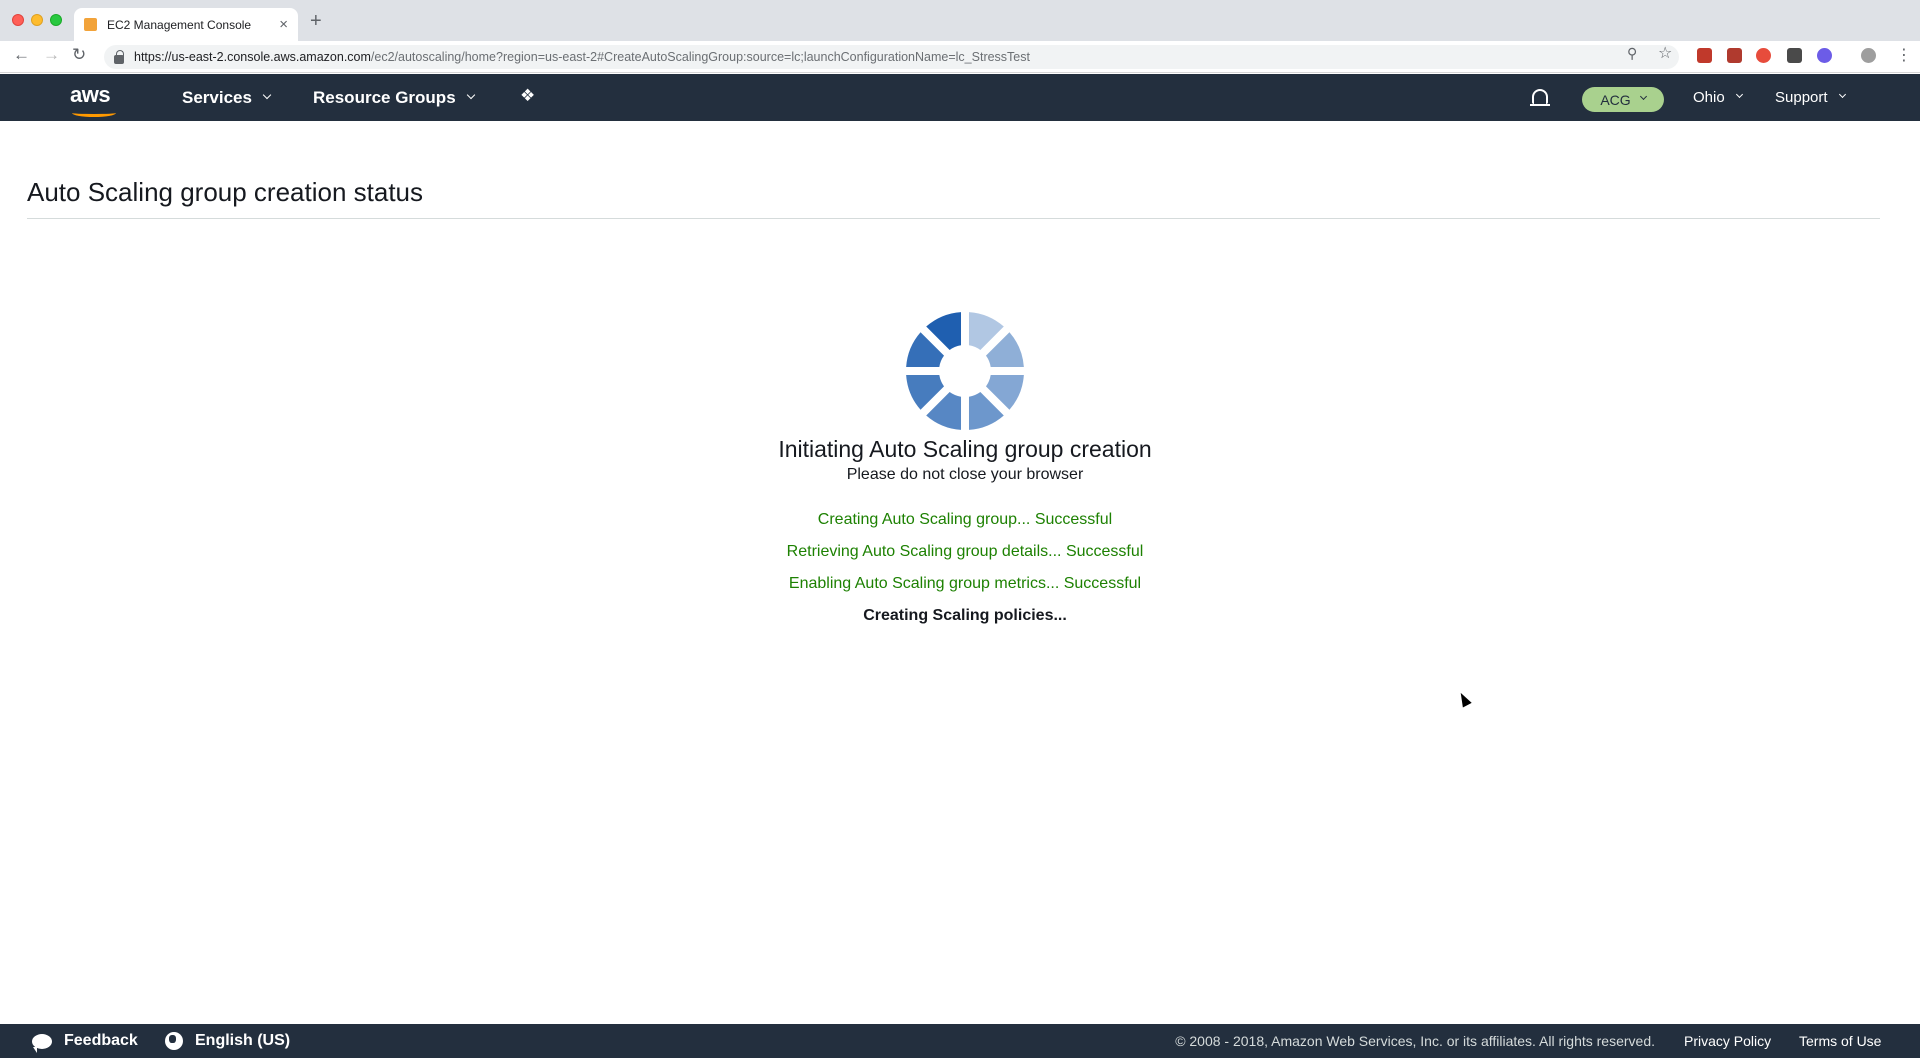 The height and width of the screenshot is (1058, 1920). Describe the element at coordinates (1801, 97) in the screenshot. I see `support-label: Support` at that location.